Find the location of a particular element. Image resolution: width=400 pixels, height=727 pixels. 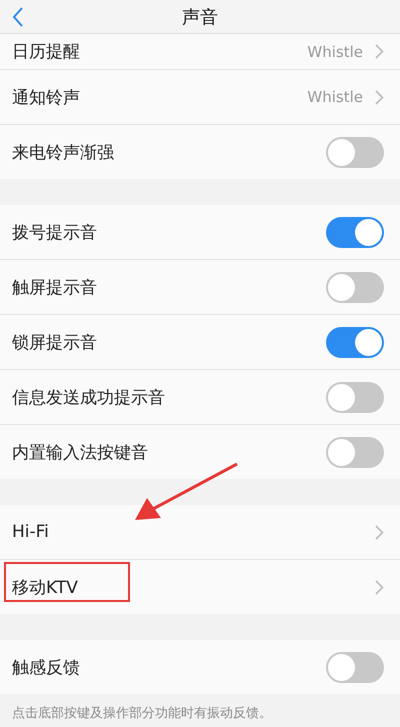

settings-row: 拨号提示音 is located at coordinates (200, 232).